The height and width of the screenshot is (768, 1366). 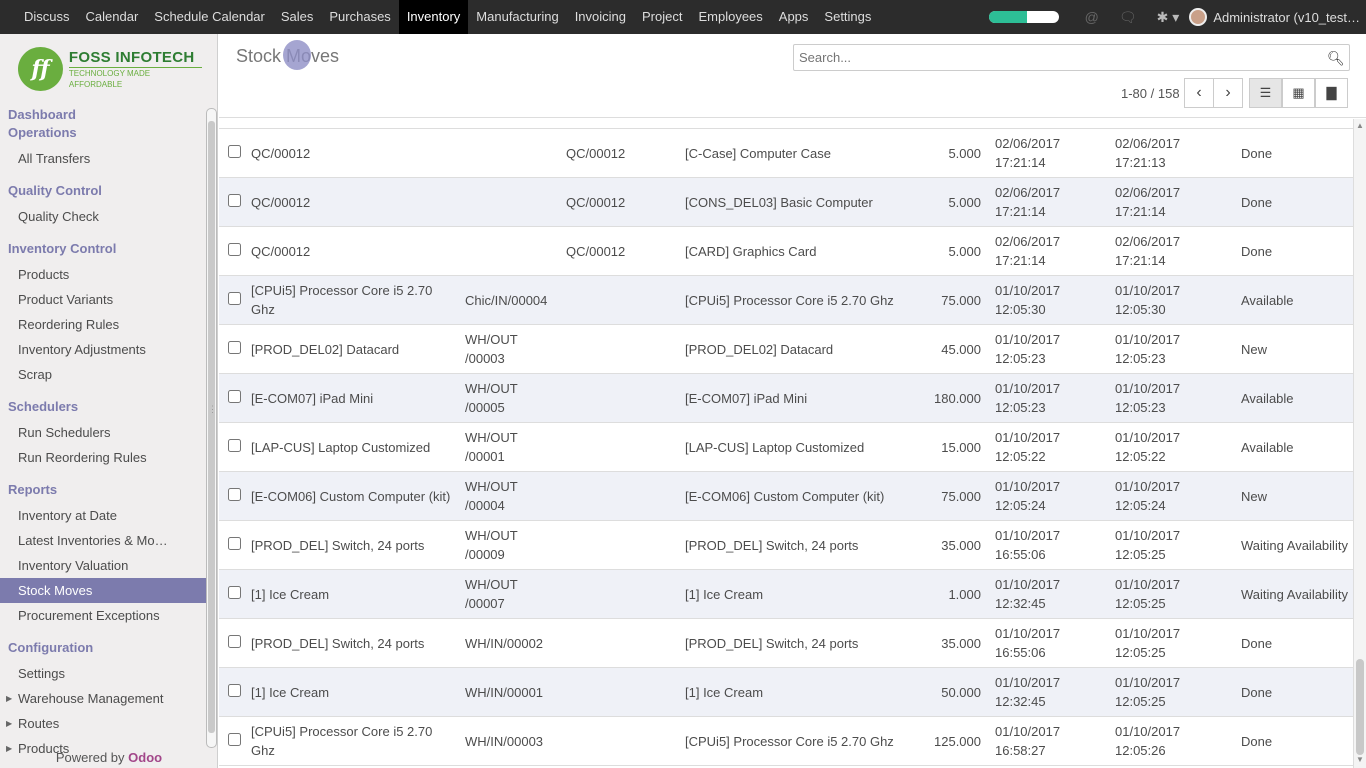 I want to click on sidebar-section-configuration: Configuration, so click(x=103, y=648).